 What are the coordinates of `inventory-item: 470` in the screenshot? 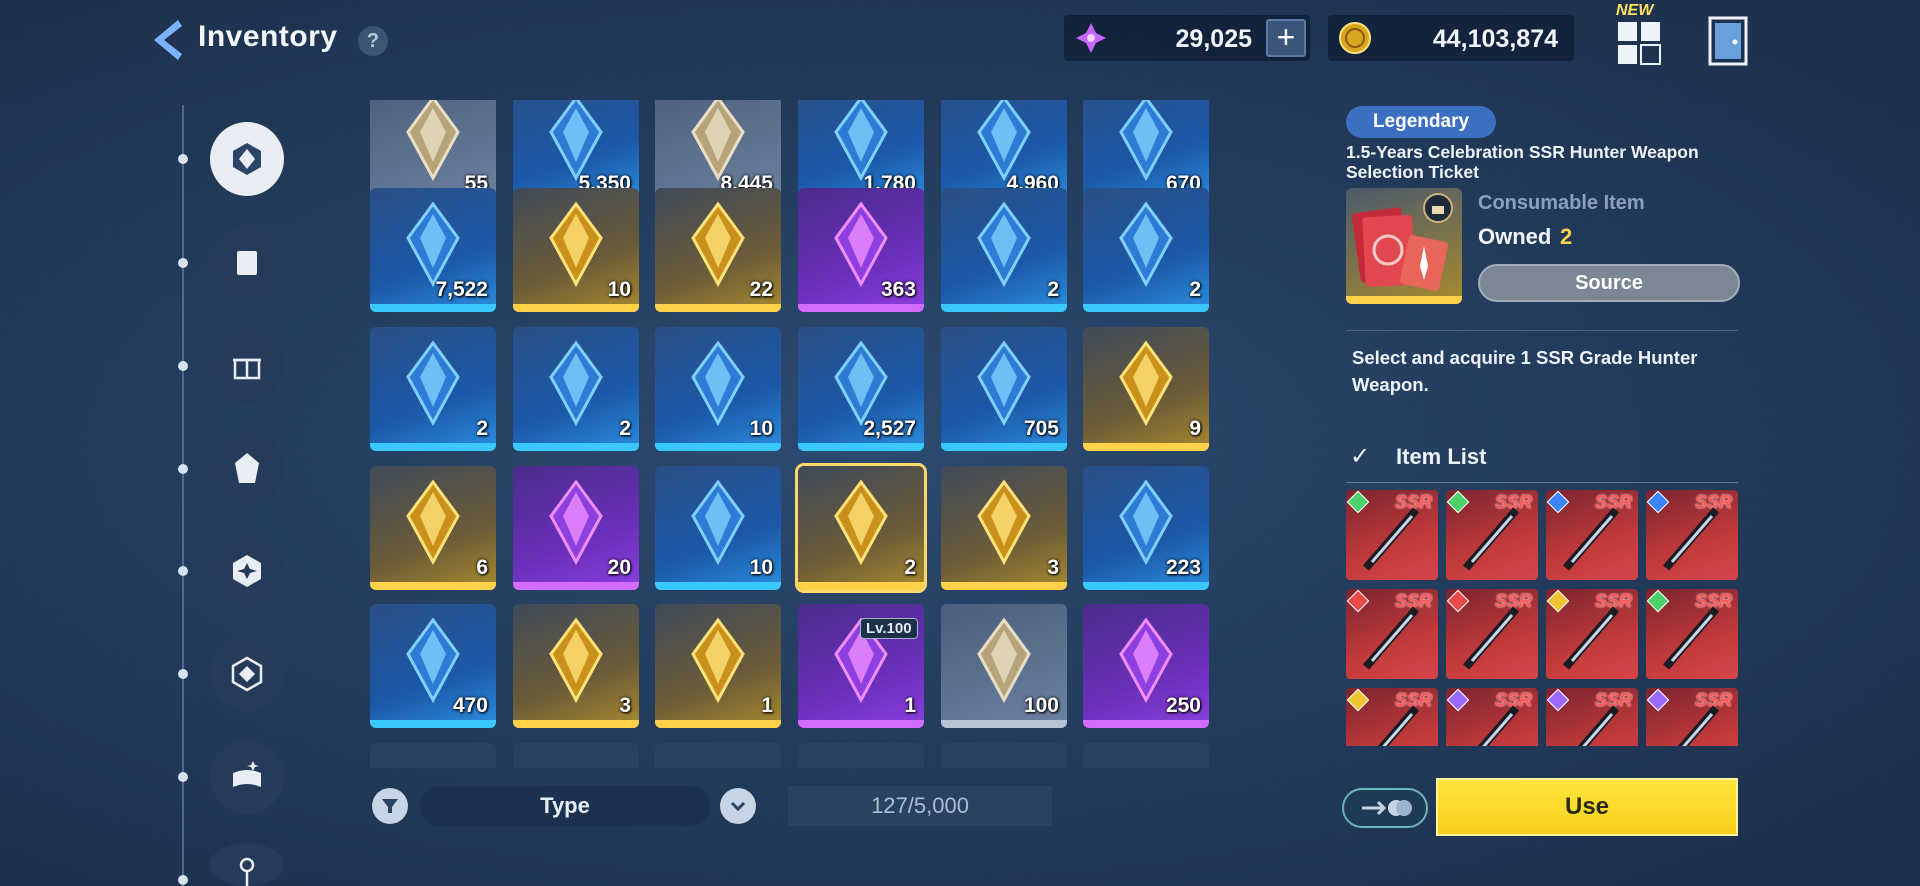 It's located at (433, 666).